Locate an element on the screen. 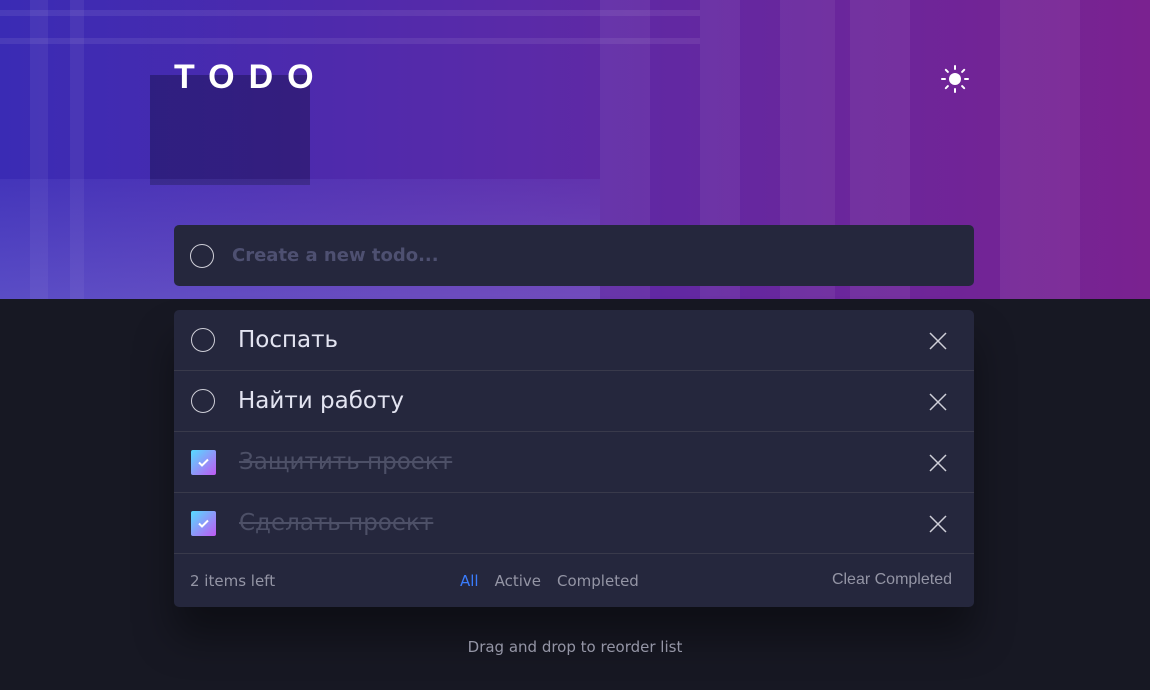 The width and height of the screenshot is (1150, 690). todo-text: Защитить проект is located at coordinates (346, 462).